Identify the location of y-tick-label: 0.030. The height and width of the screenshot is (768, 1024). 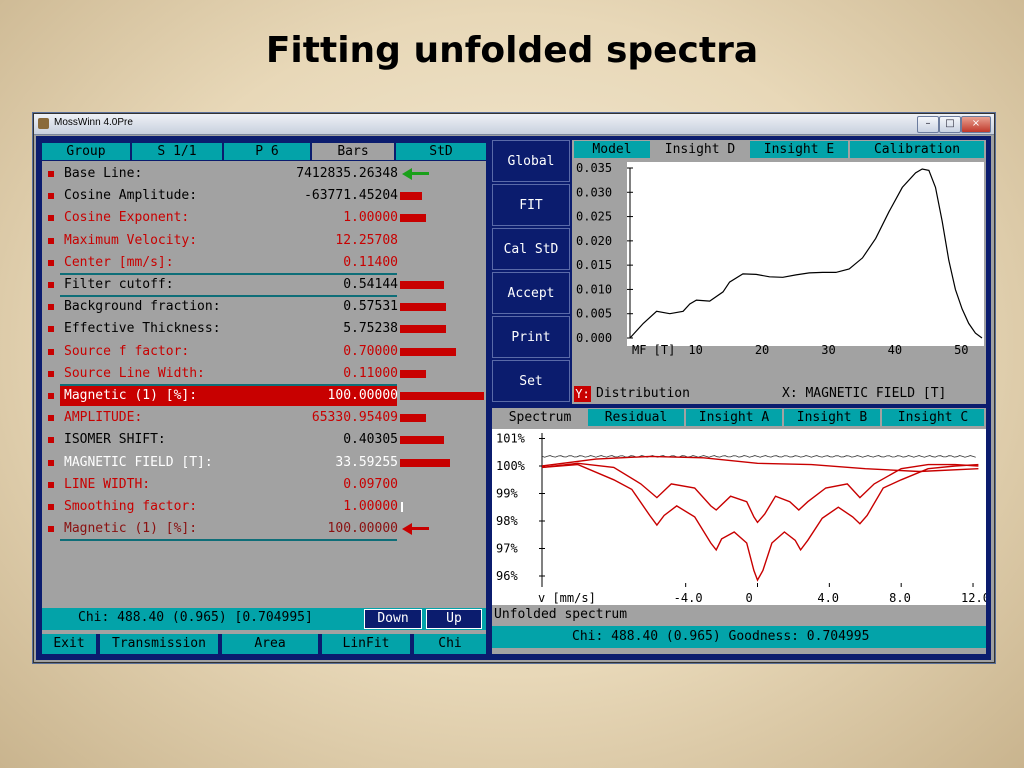
(594, 192).